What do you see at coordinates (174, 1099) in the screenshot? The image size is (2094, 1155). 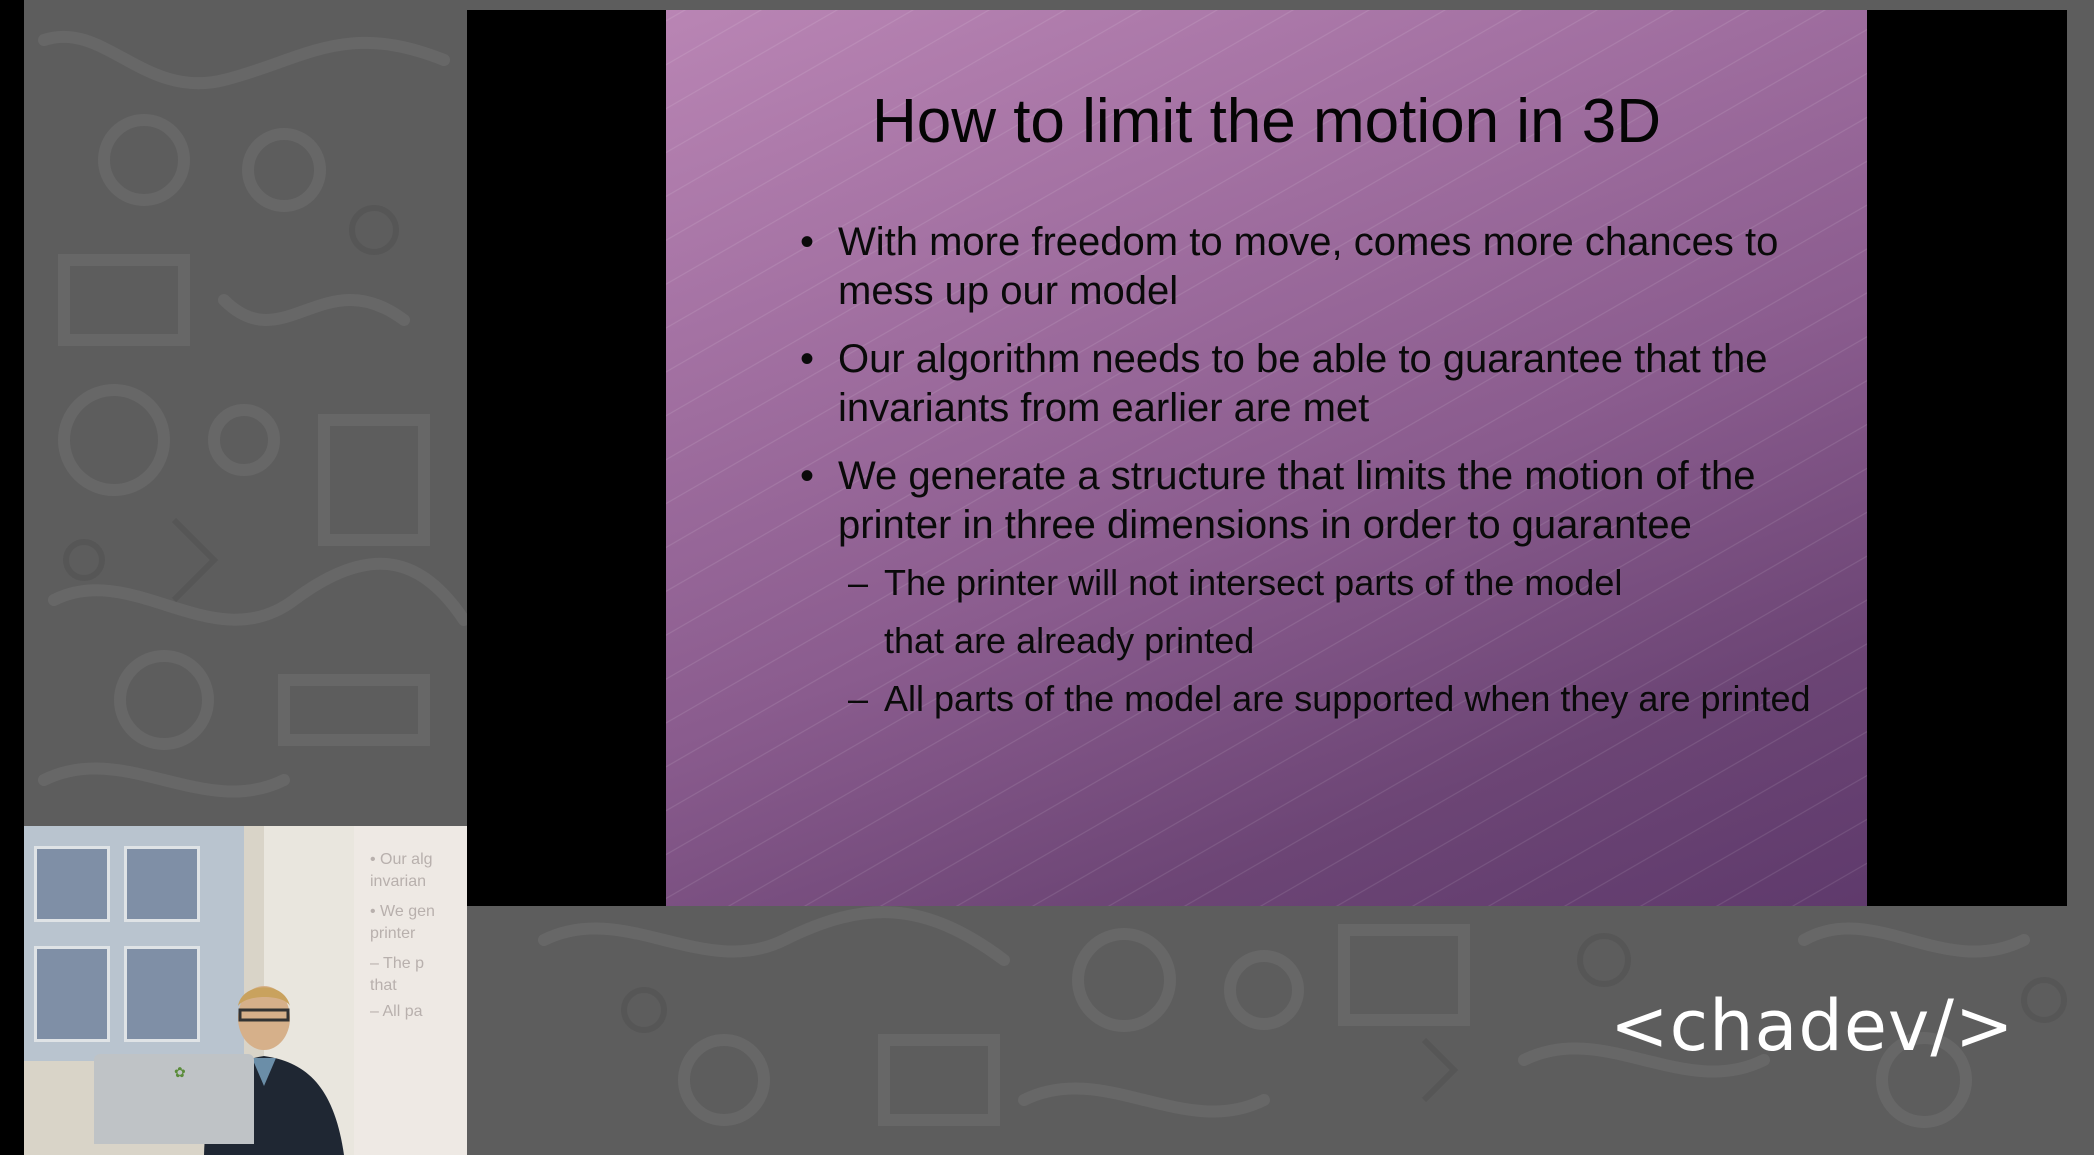 I see `laptop: ✿` at bounding box center [174, 1099].